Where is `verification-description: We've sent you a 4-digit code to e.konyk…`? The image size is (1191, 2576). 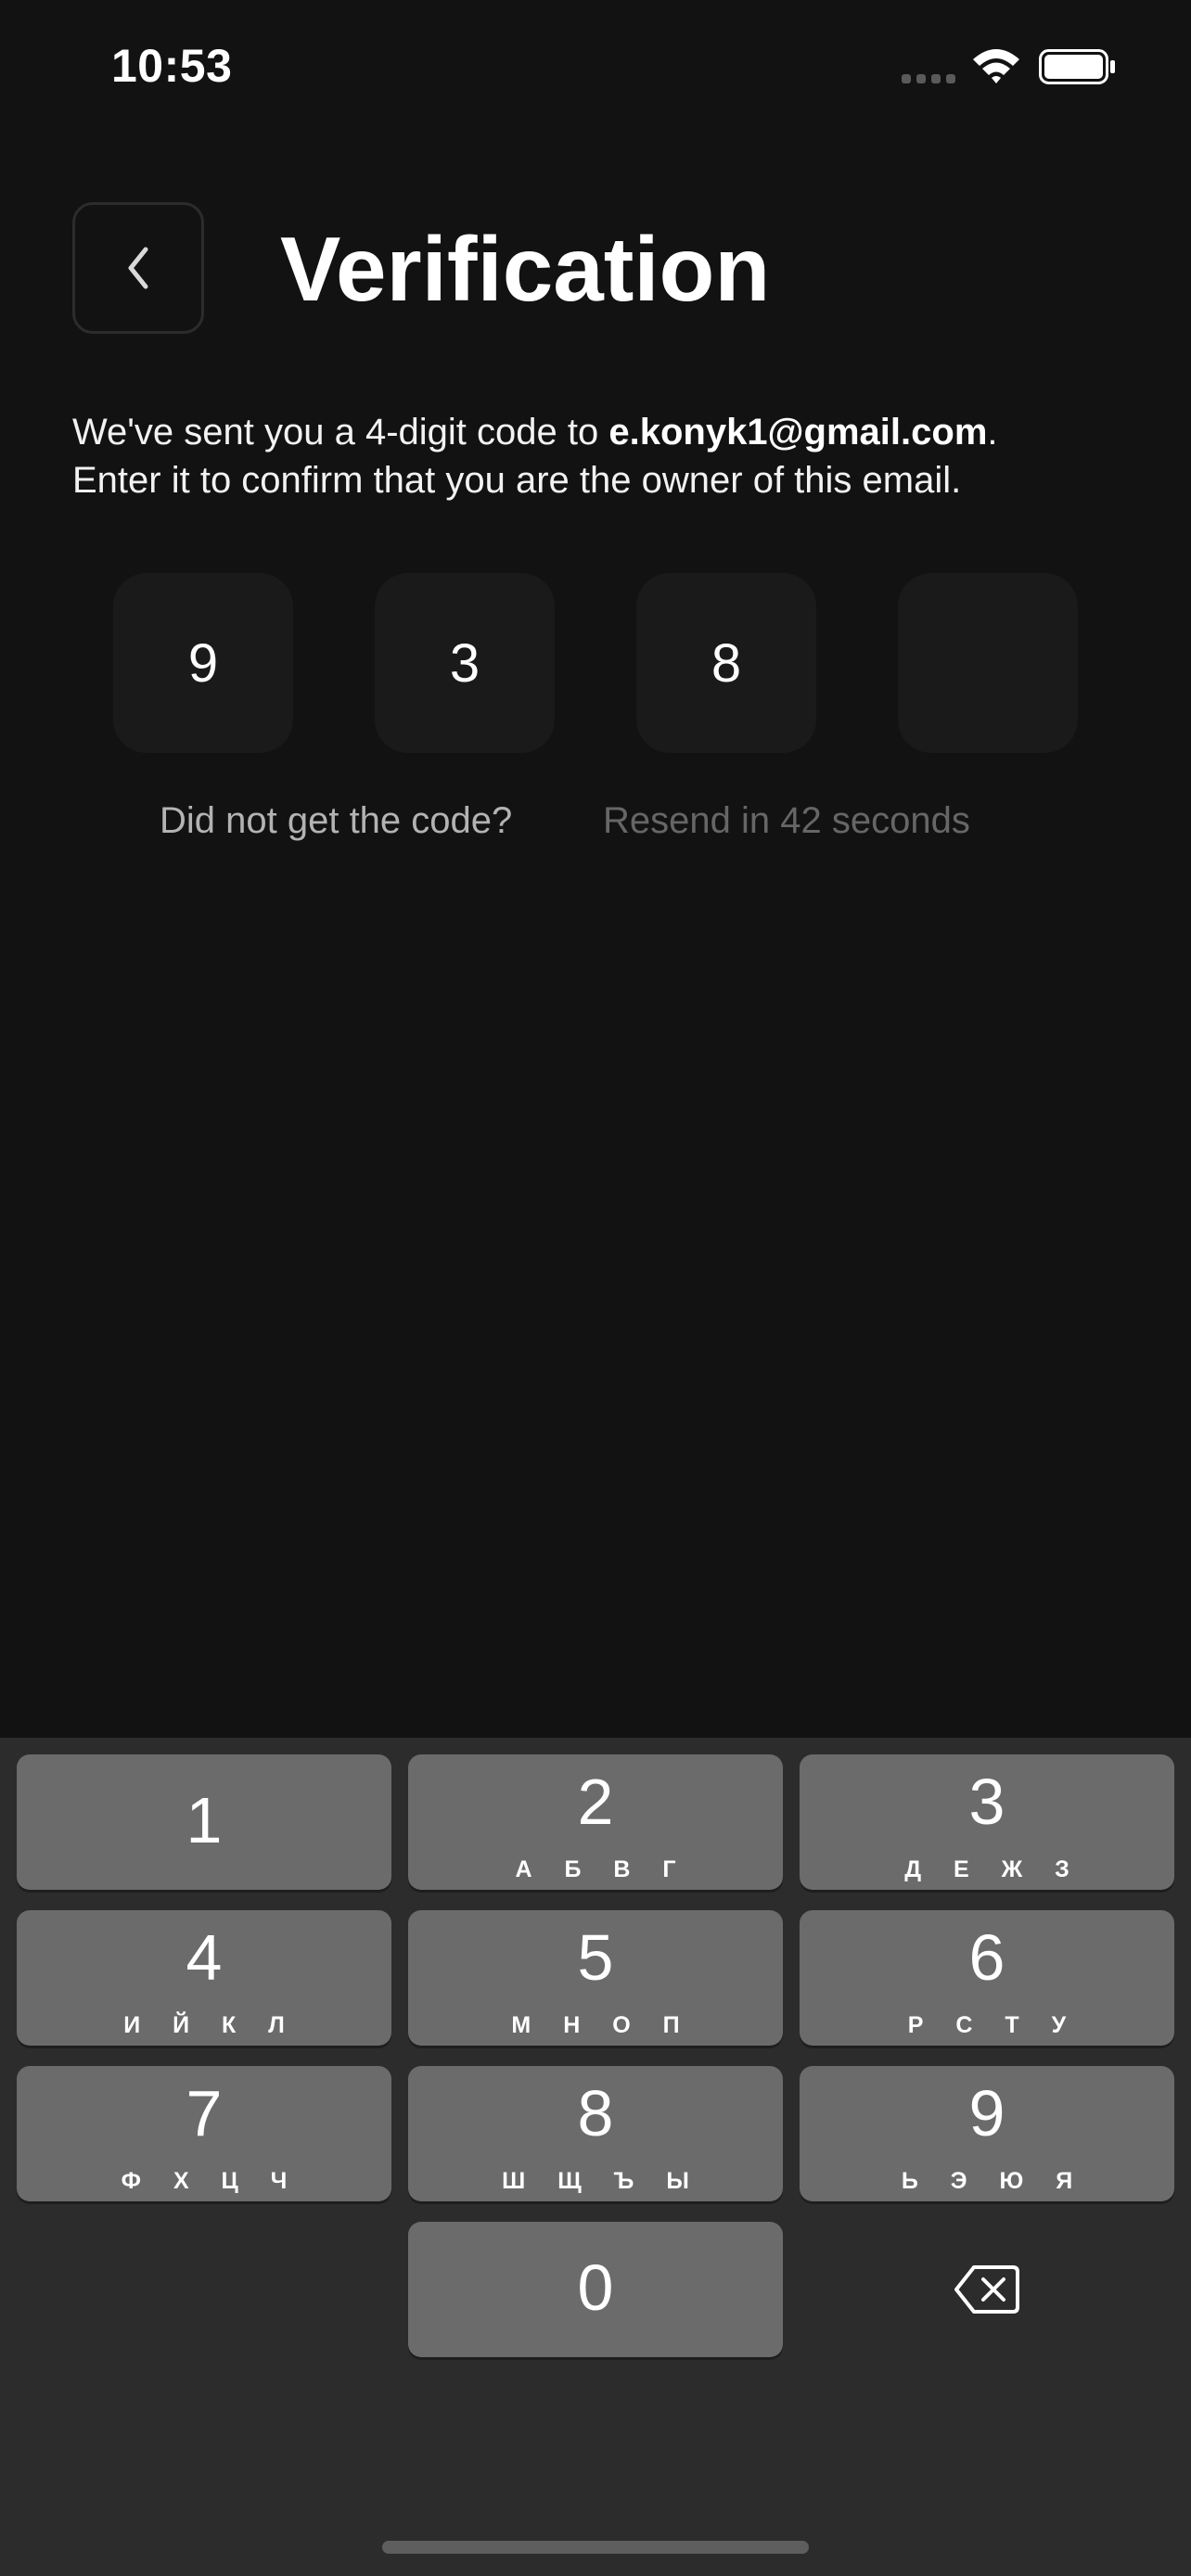 verification-description: We've sent you a 4-digit code to e.konyk… is located at coordinates (601, 456).